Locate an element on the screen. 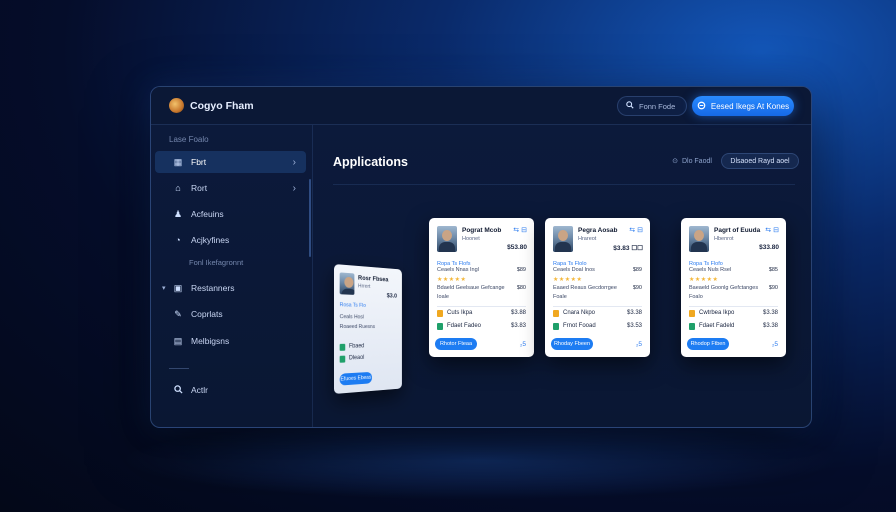 The height and width of the screenshot is (512, 896). sidebar-item-label: Acfeuins is located at coordinates (207, 214).